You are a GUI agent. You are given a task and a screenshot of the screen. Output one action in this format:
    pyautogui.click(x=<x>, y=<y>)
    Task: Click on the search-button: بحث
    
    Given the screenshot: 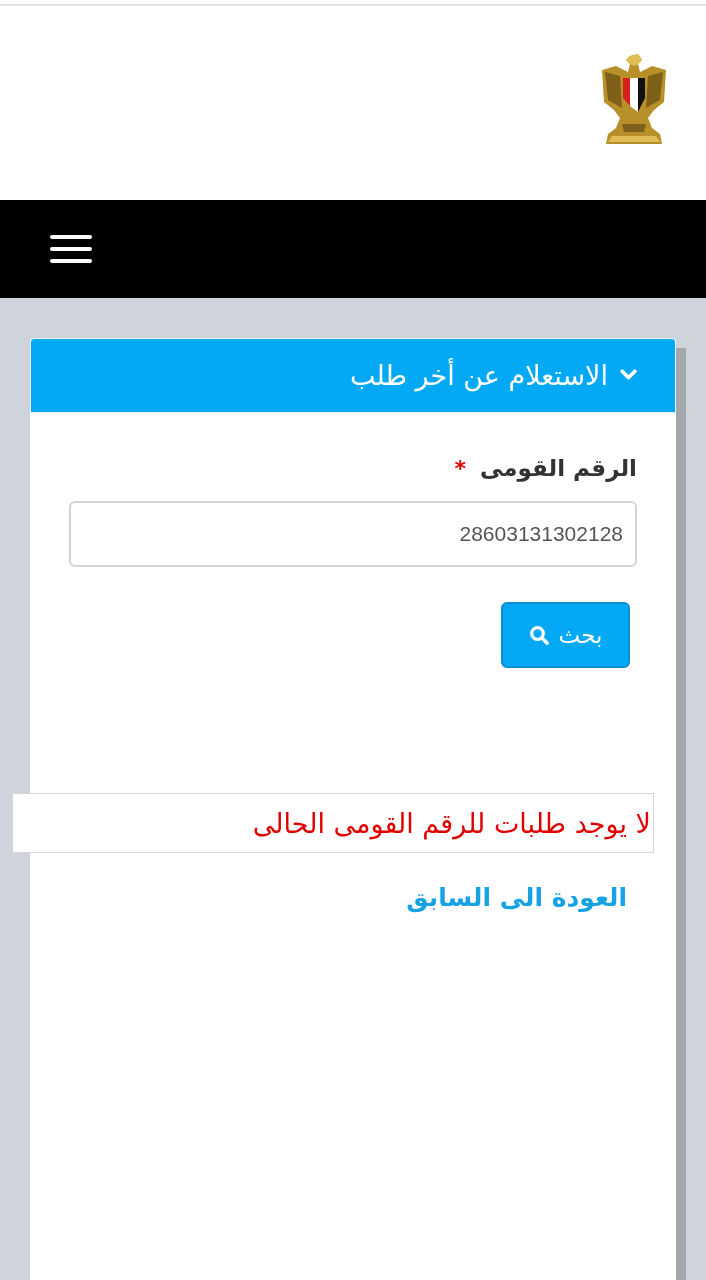 What is the action you would take?
    pyautogui.click(x=565, y=635)
    